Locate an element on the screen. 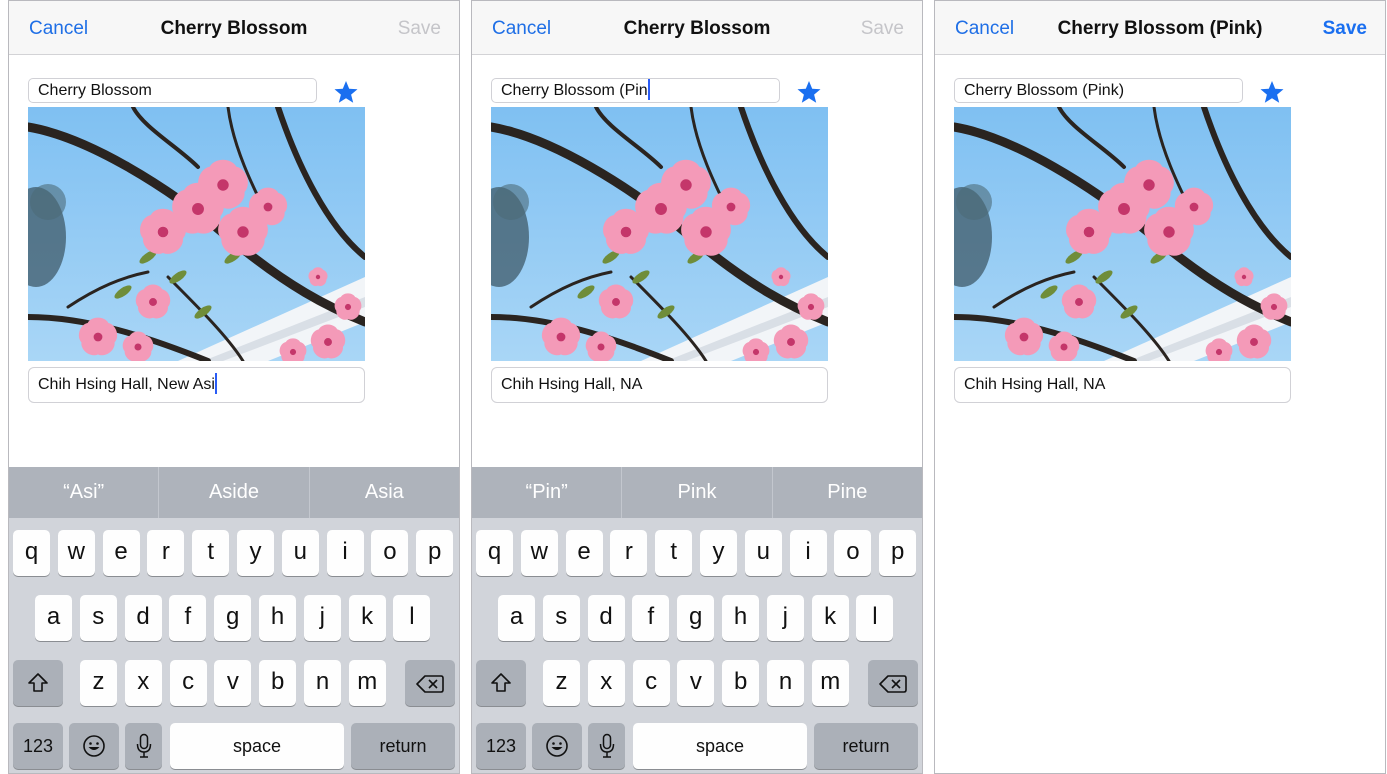  location-field: Chih Hsing Hall, New Asi is located at coordinates (196, 385).